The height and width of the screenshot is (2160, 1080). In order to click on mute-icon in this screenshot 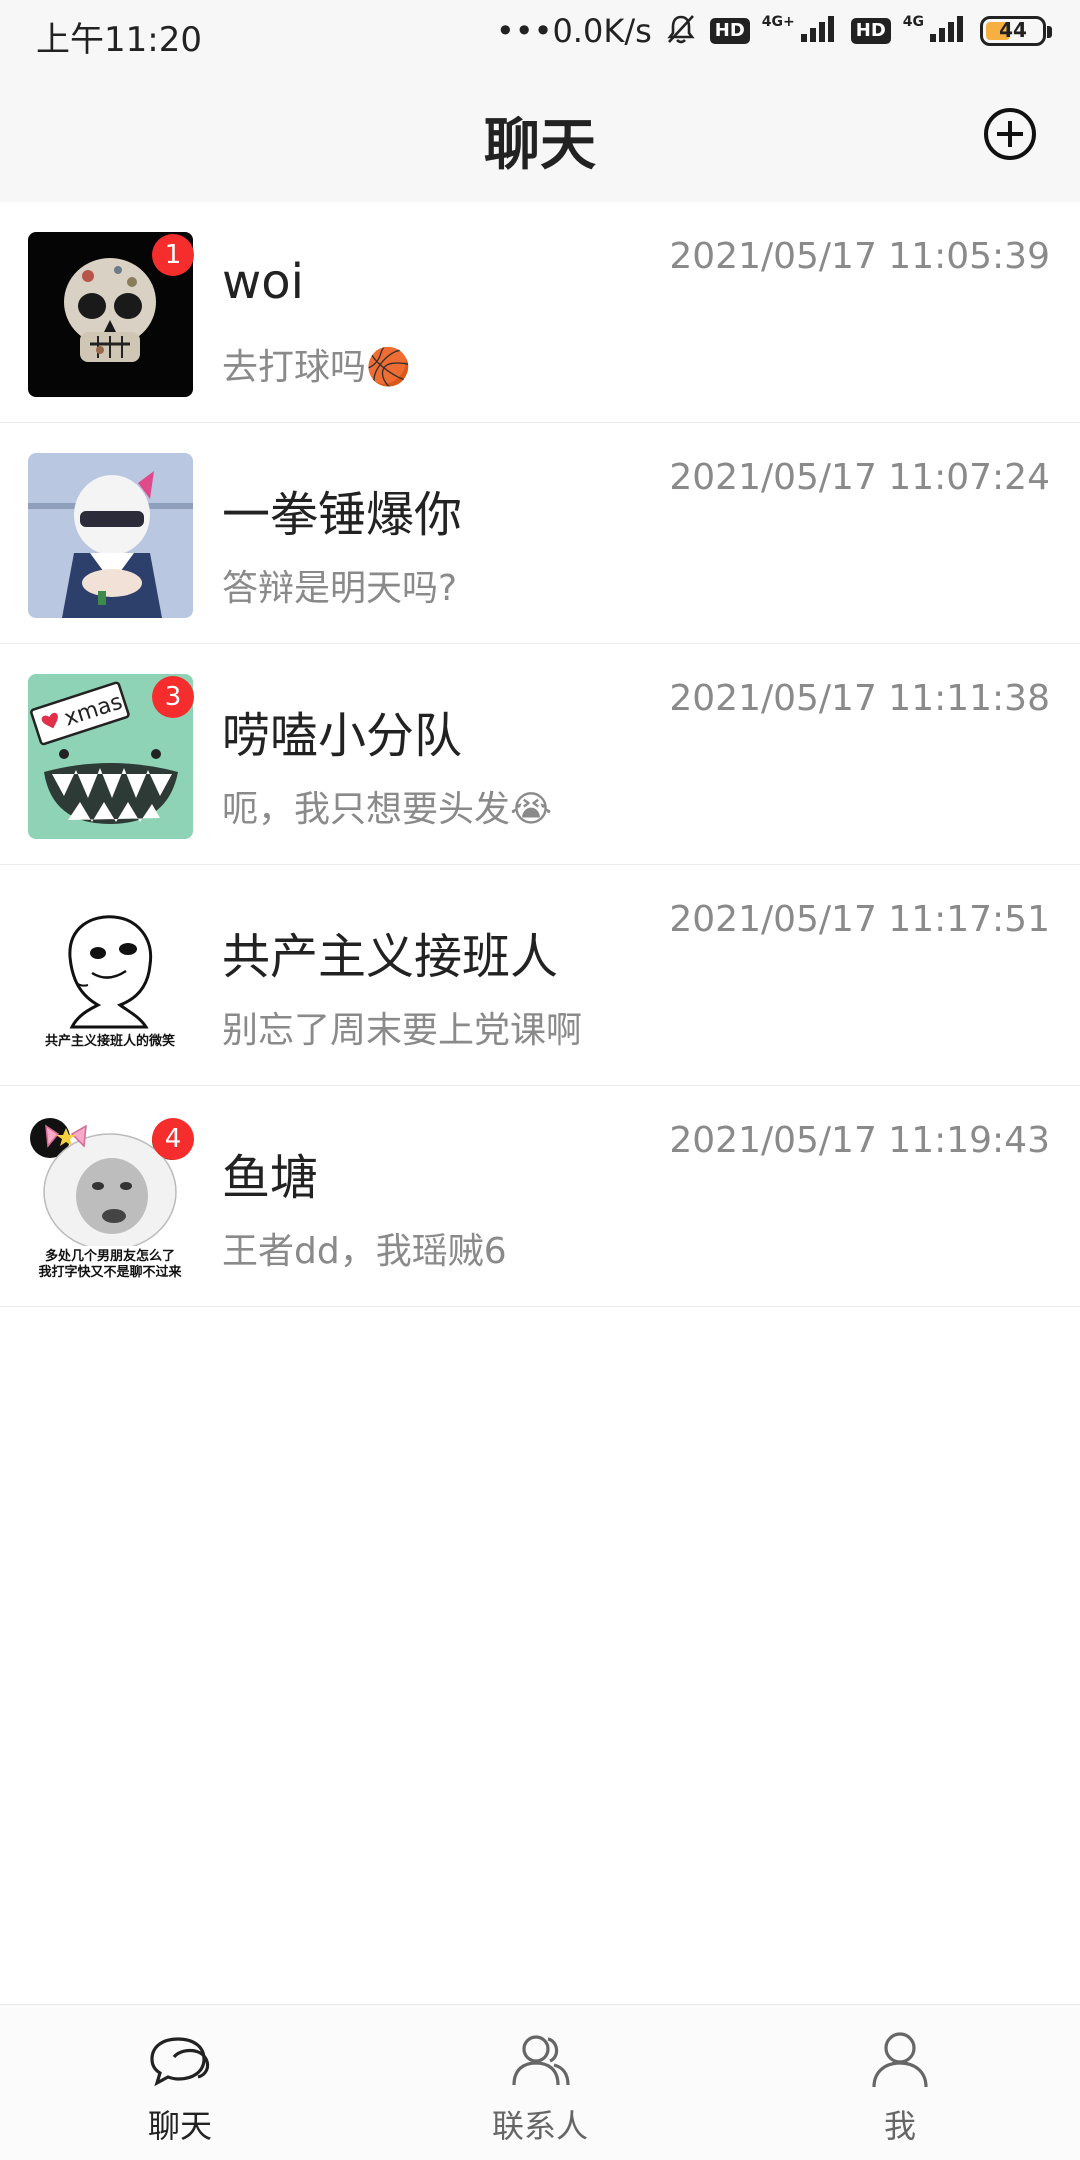, I will do `click(681, 31)`.